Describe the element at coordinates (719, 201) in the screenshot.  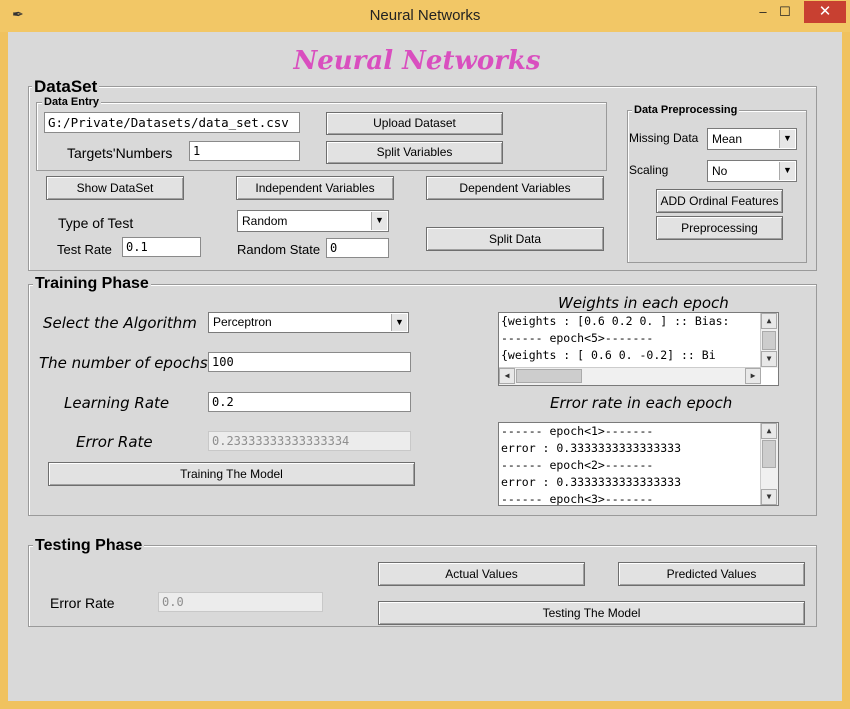
I see `add-ordinal-features-button: ADD Ordinal Features` at that location.